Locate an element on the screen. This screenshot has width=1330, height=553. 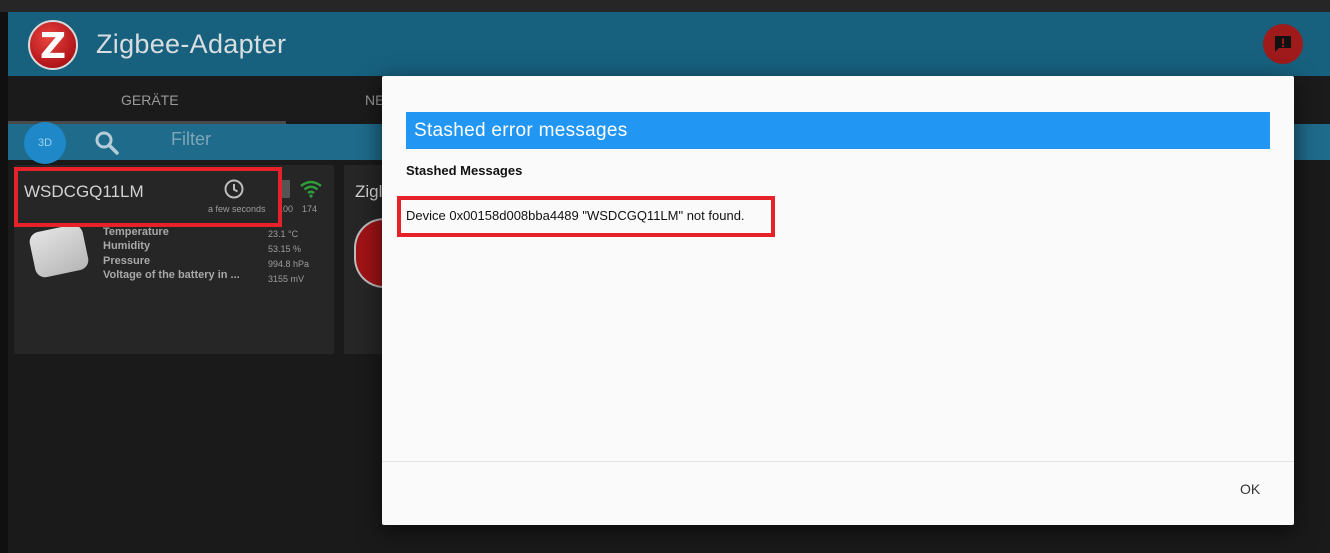
ok-button: OK is located at coordinates (1250, 489).